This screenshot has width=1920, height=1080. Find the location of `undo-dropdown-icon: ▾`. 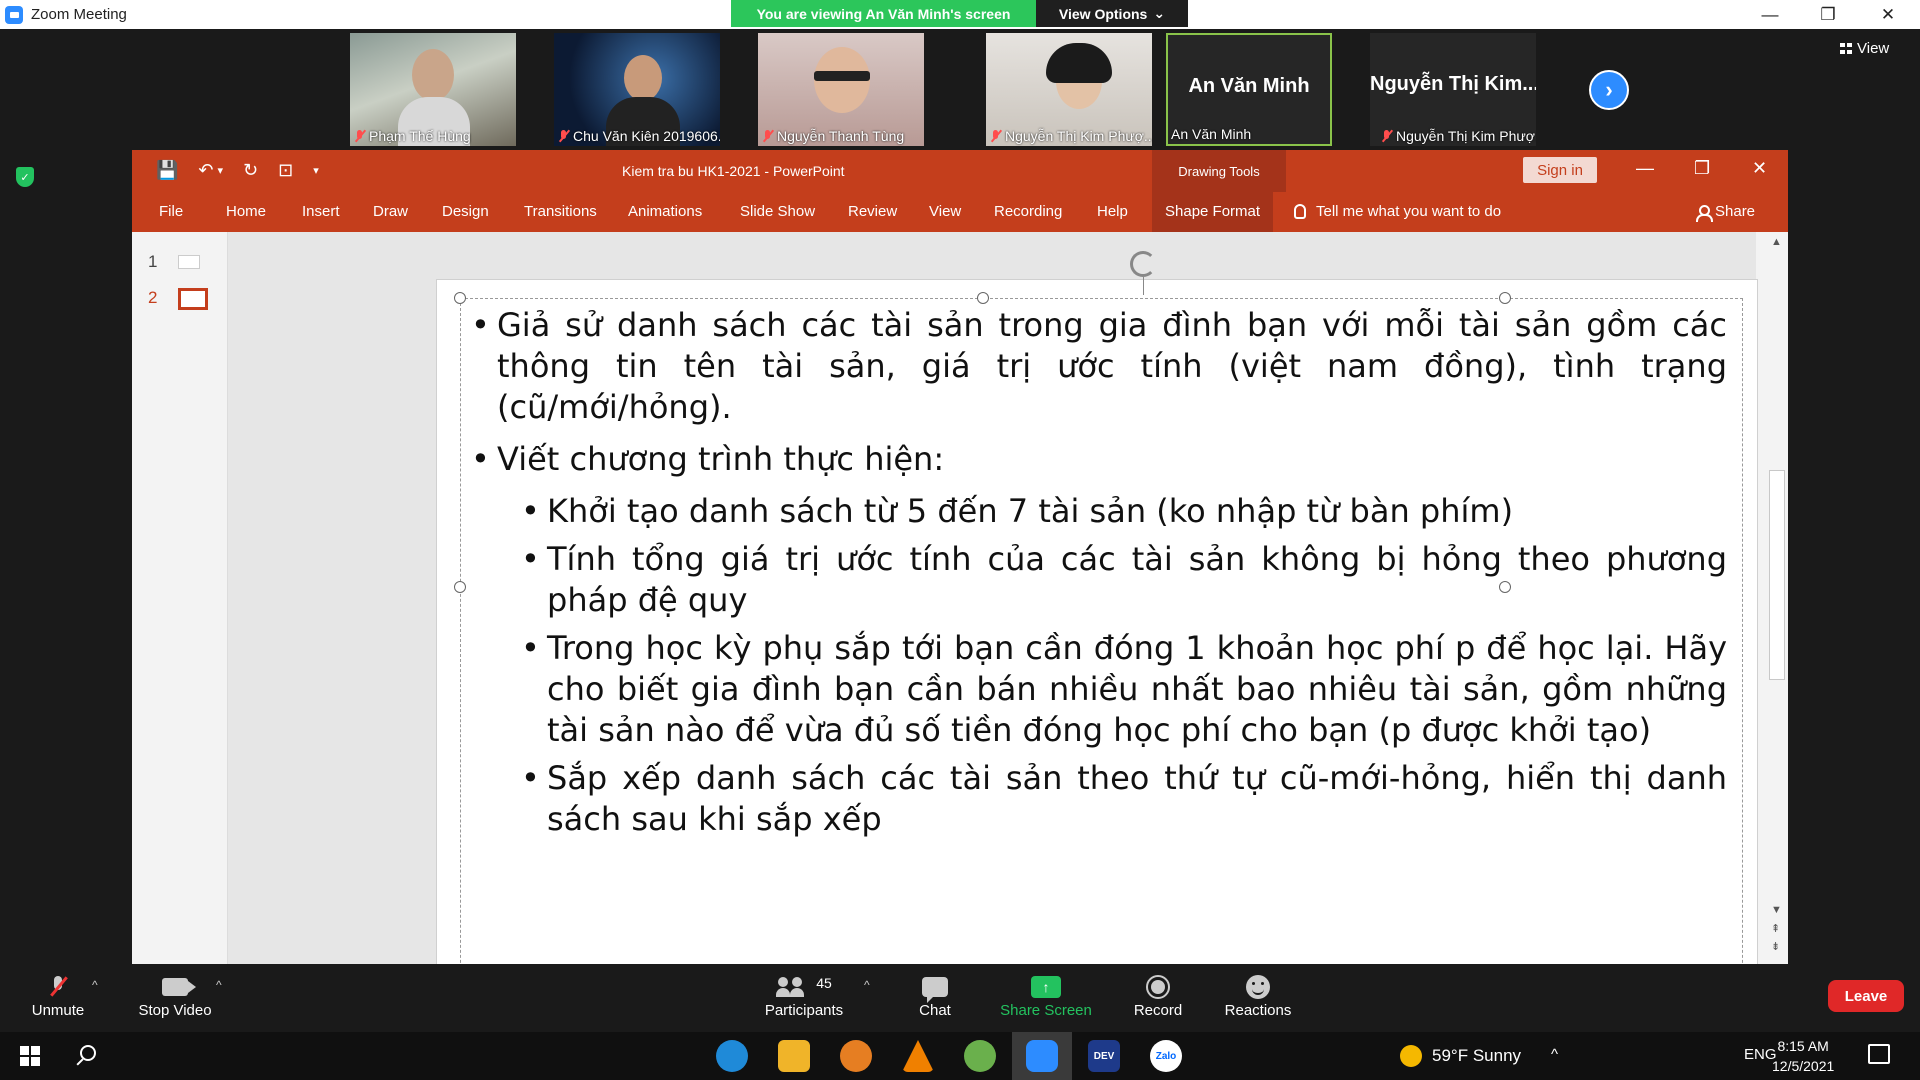

undo-dropdown-icon: ▾ is located at coordinates (221, 170).